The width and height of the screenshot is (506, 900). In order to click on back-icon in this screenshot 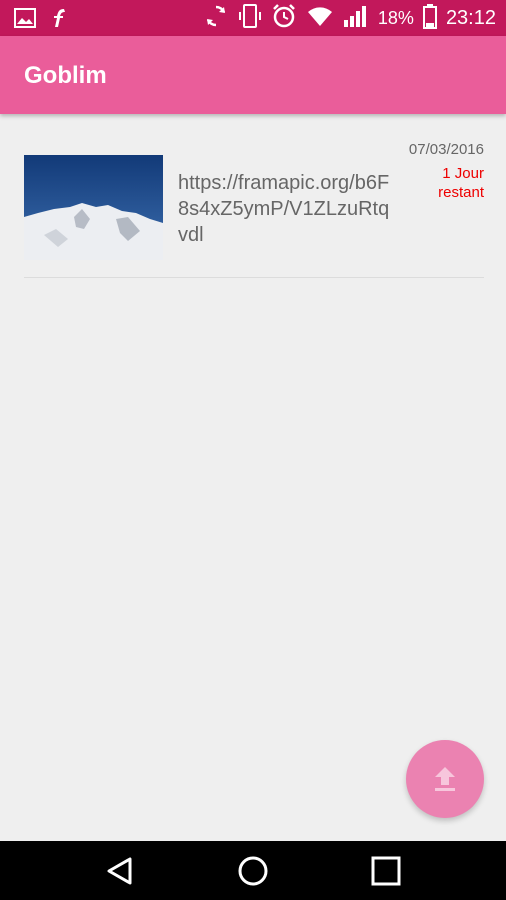, I will do `click(120, 873)`.